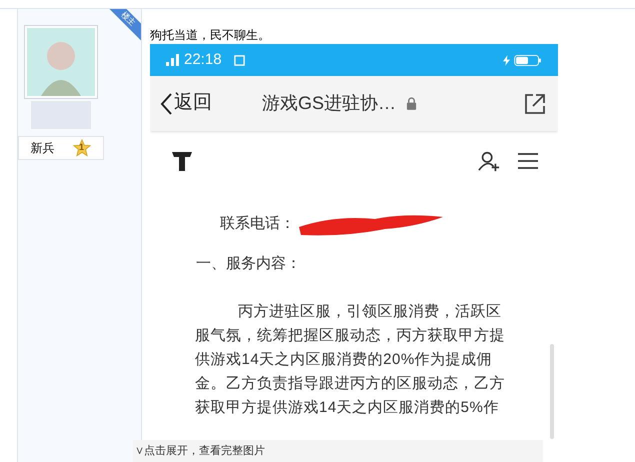 This screenshot has height=462, width=635. Describe the element at coordinates (173, 60) in the screenshot. I see `signal-icon` at that location.